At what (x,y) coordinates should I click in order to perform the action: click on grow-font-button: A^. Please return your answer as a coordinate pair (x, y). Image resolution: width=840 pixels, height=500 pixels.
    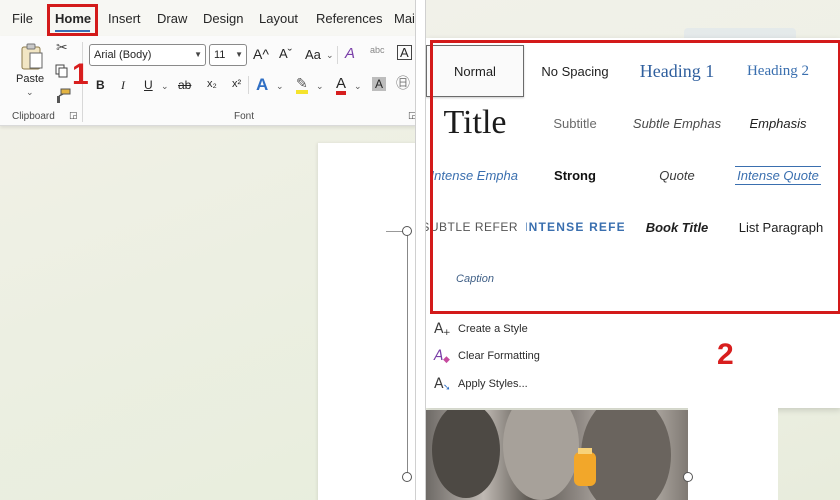
    Looking at the image, I should click on (261, 54).